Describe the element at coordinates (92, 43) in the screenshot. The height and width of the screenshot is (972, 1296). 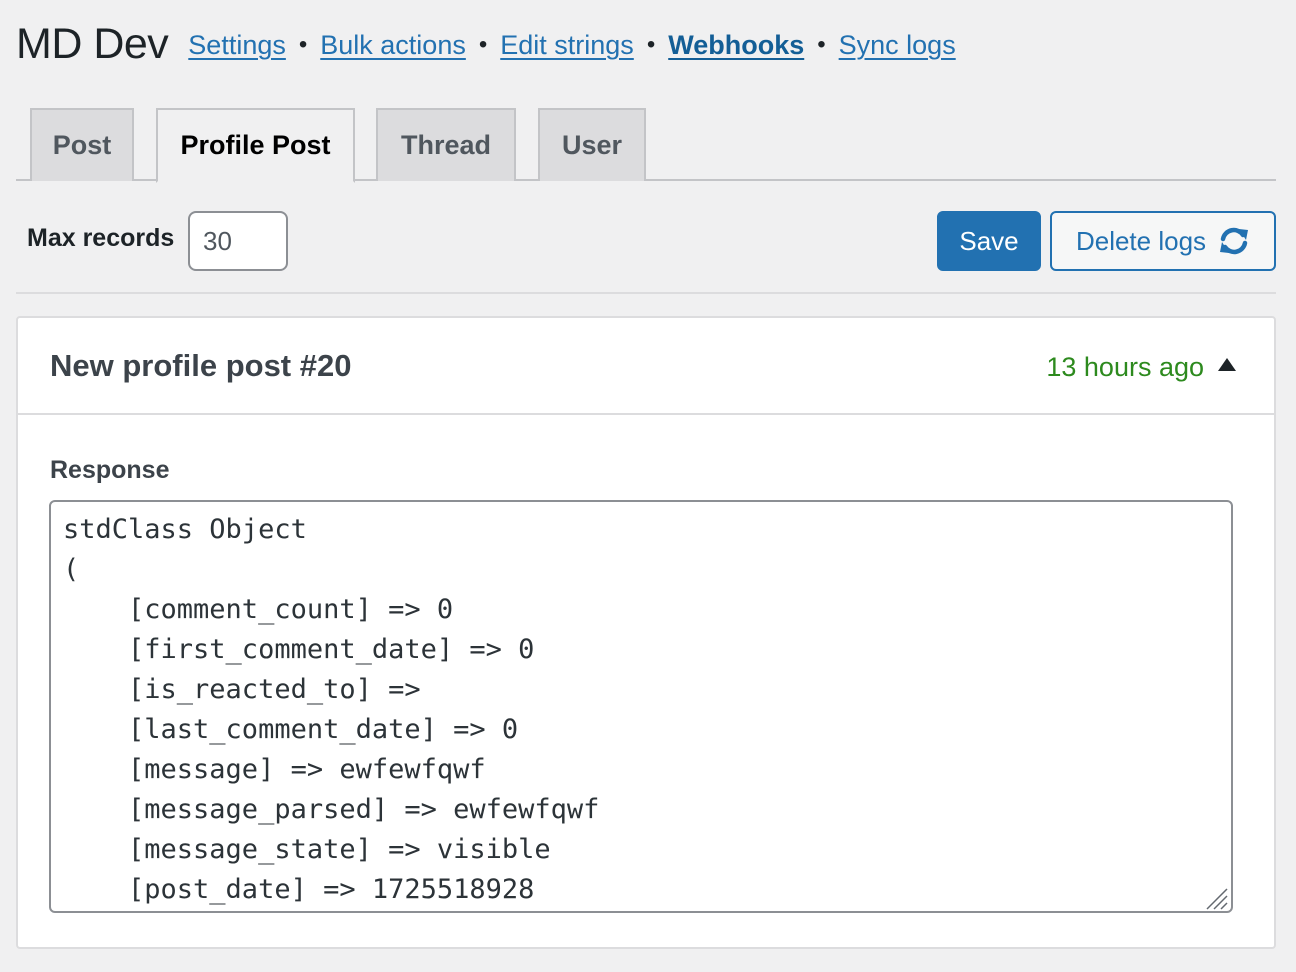
I see `app-title: MD Dev` at that location.